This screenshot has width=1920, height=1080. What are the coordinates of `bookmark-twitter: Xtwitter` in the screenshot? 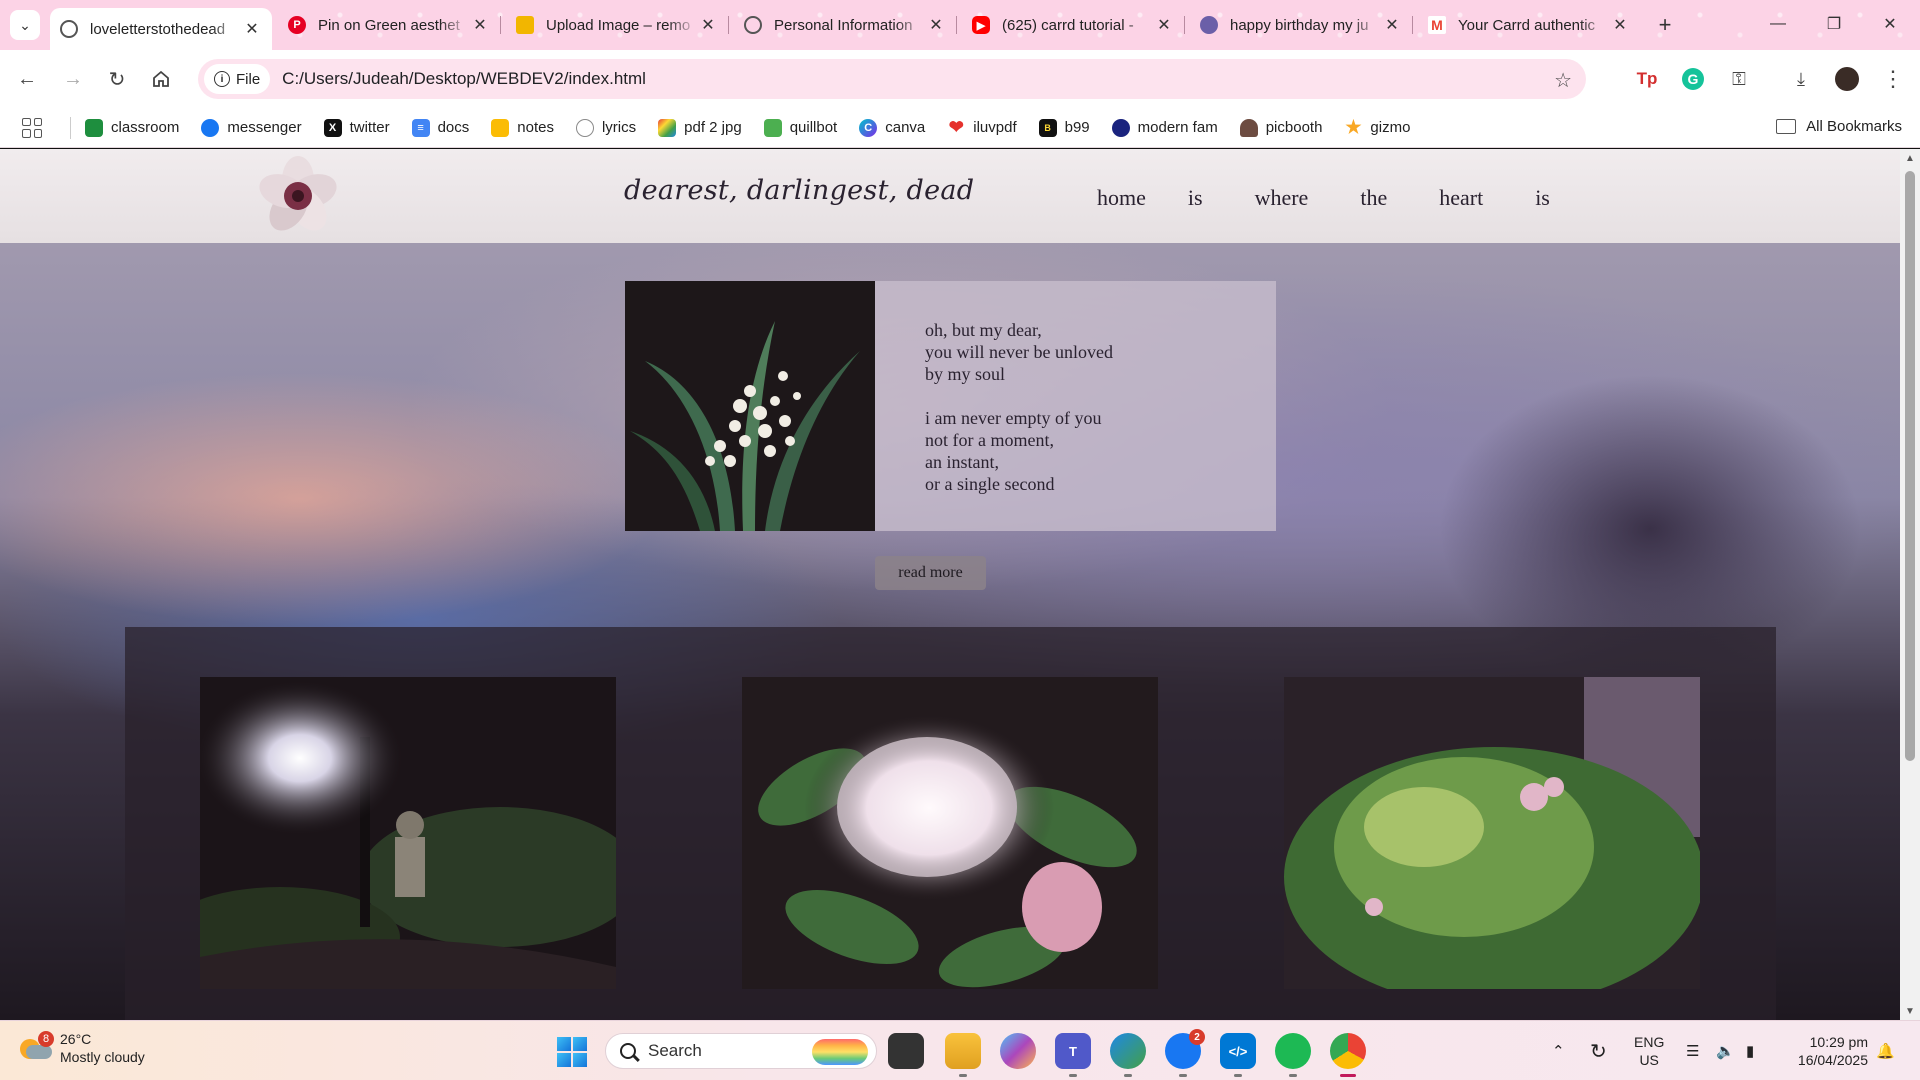 It's located at (356, 127).